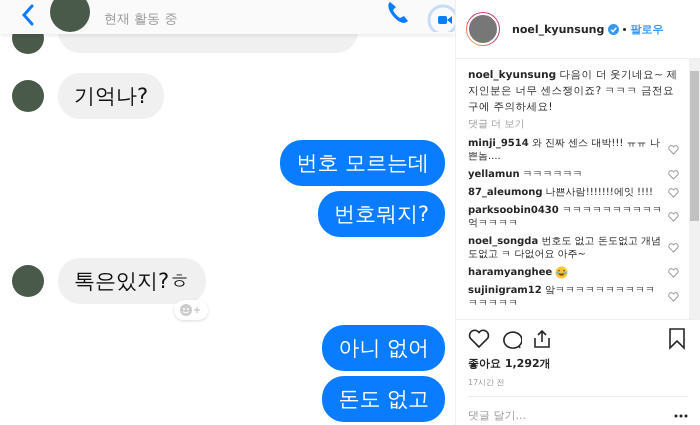  What do you see at coordinates (578, 384) in the screenshot?
I see `post-time: 17시간 전` at bounding box center [578, 384].